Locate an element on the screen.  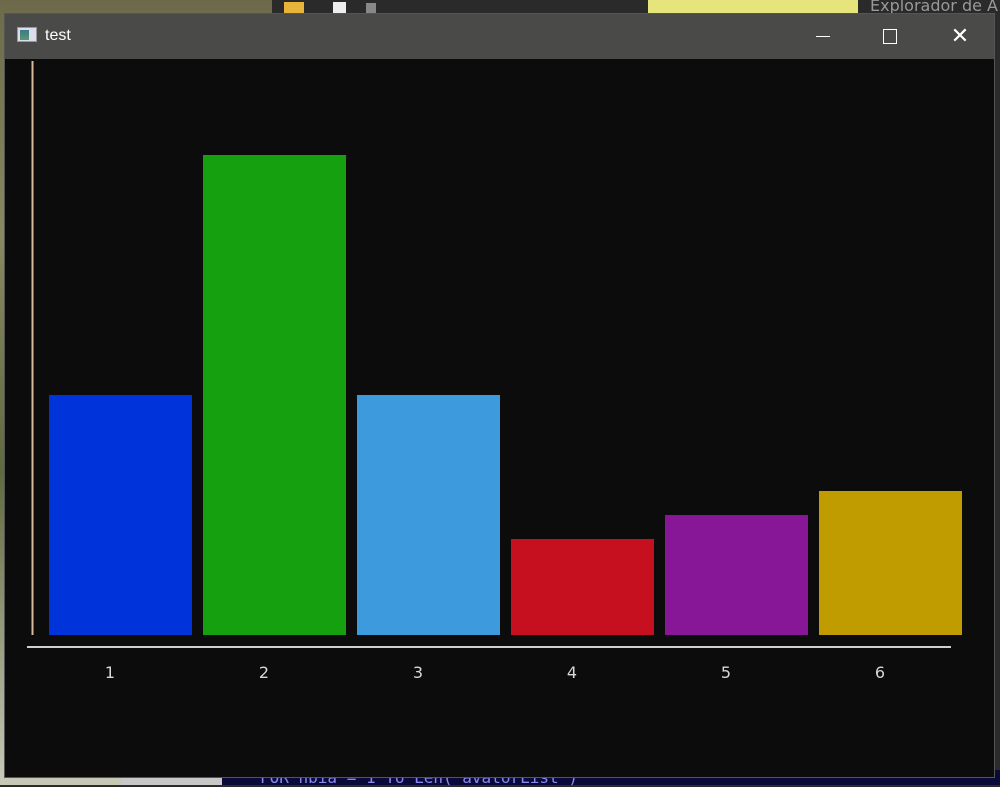
x-tick-label: 5 is located at coordinates (726, 672).